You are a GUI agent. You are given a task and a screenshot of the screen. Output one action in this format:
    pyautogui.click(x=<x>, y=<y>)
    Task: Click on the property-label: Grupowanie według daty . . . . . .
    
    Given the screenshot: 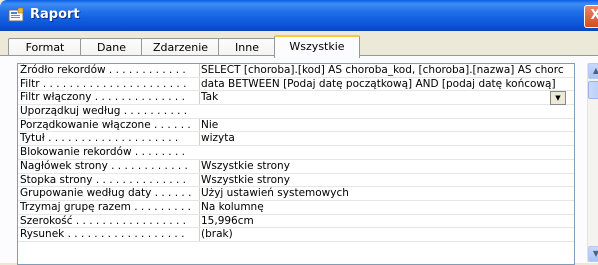 What is the action you would take?
    pyautogui.click(x=106, y=193)
    